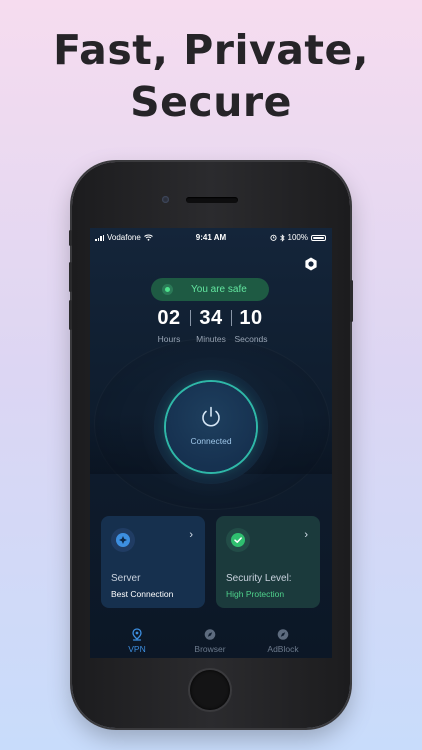 This screenshot has height=750, width=422. What do you see at coordinates (282, 237) in the screenshot?
I see `bluetooth-icon` at bounding box center [282, 237].